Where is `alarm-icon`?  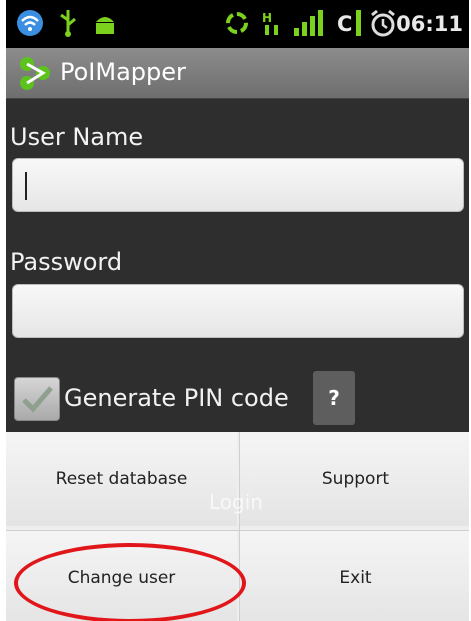 alarm-icon is located at coordinates (383, 25).